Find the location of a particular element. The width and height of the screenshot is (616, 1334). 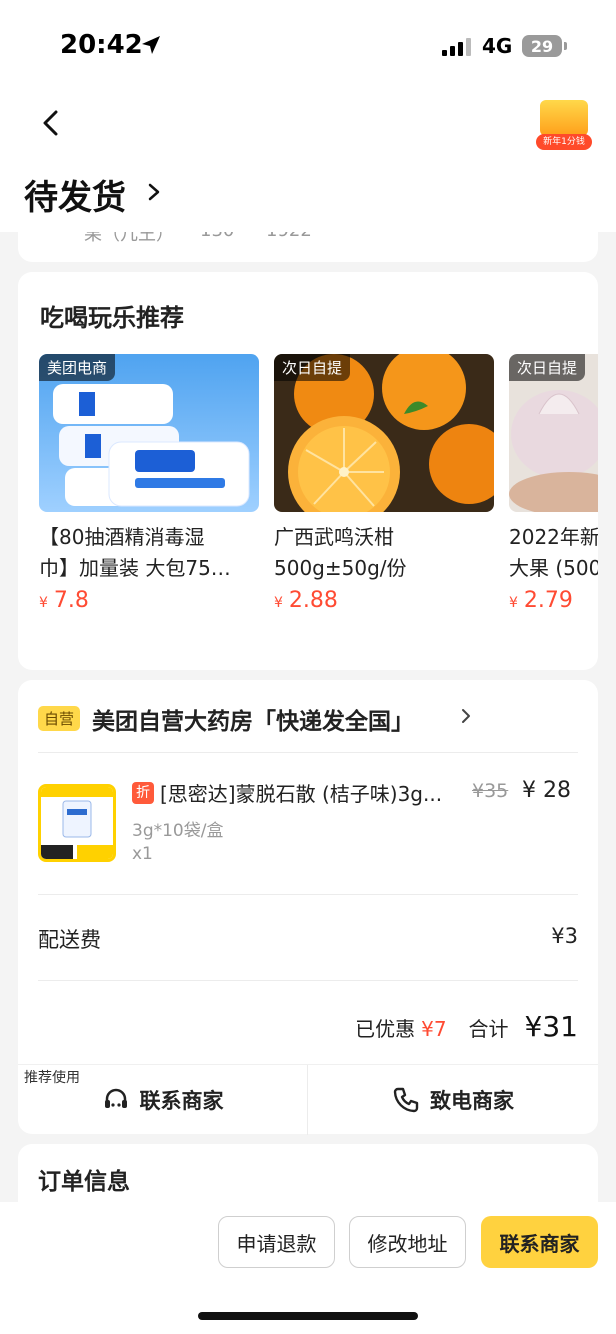

order-total-row: 已优惠 ¥7 合计 ¥31 is located at coordinates (466, 1026).